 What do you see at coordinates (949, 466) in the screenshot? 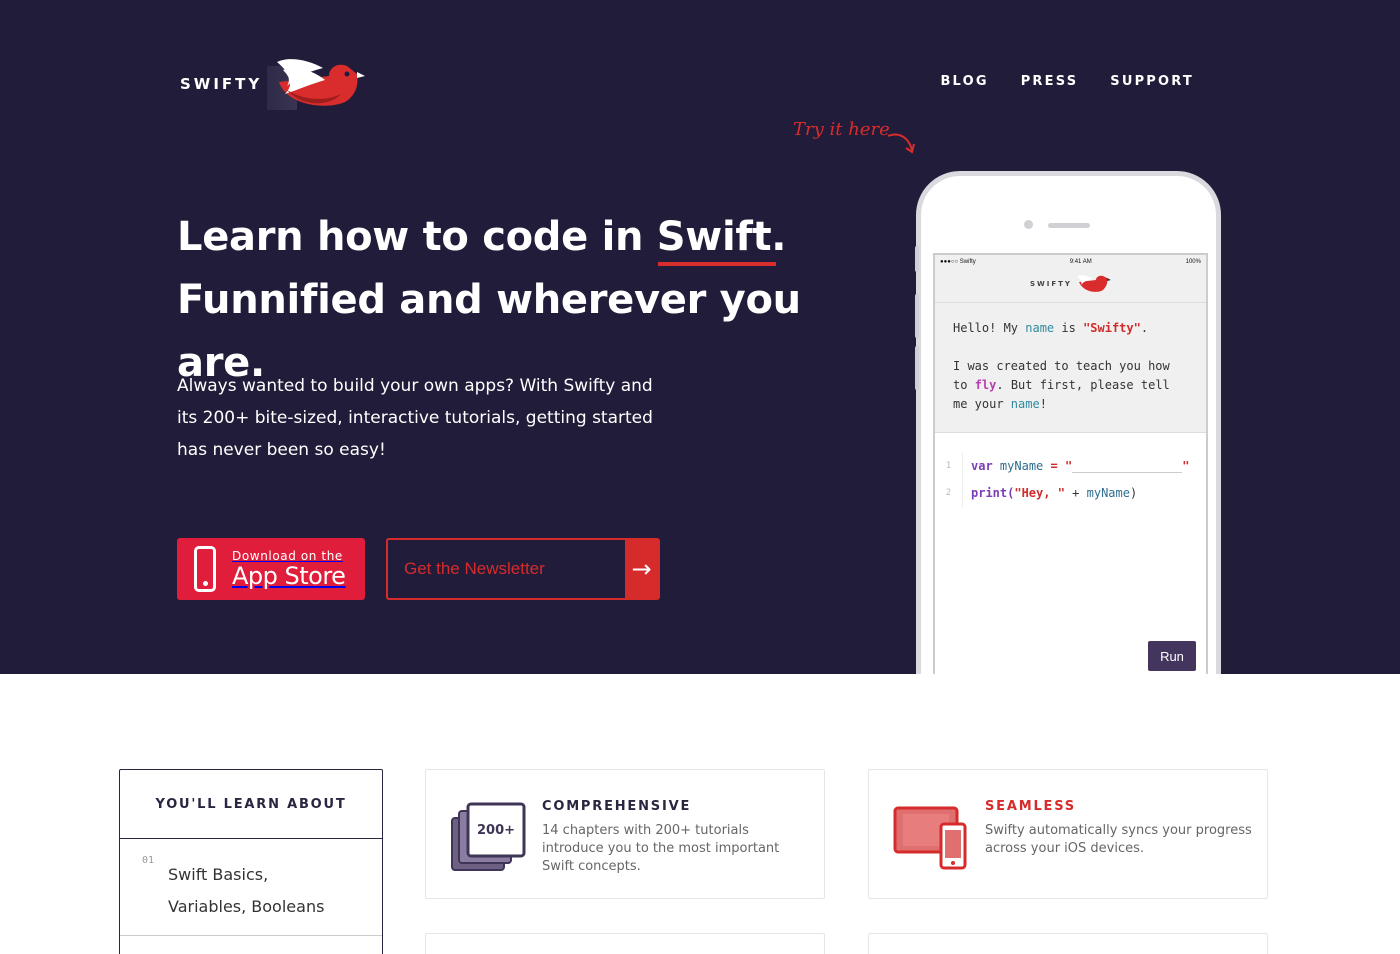
I see `line-number: 1` at bounding box center [949, 466].